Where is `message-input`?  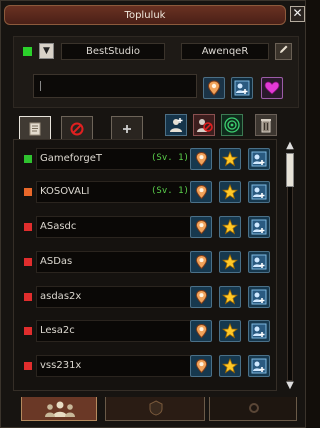
message-input is located at coordinates (115, 86).